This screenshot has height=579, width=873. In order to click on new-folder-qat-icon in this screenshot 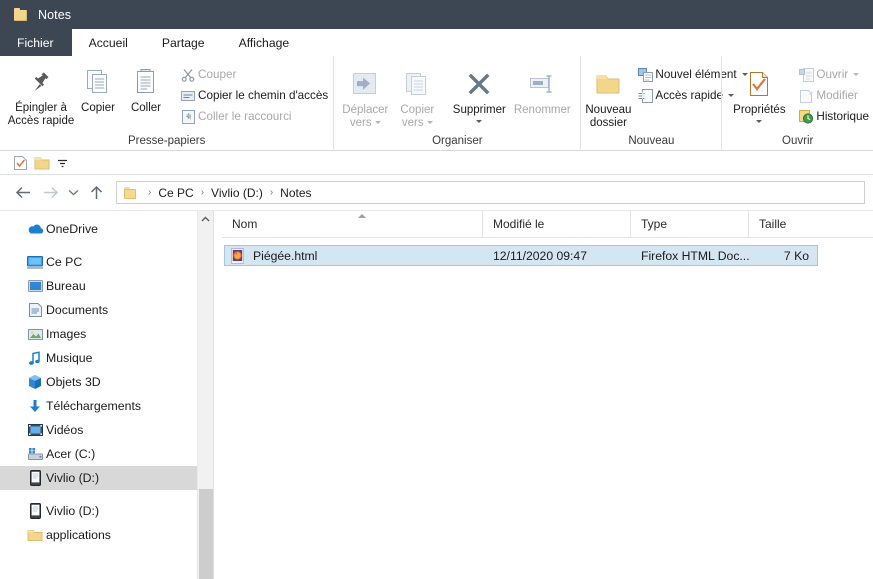, I will do `click(41, 162)`.